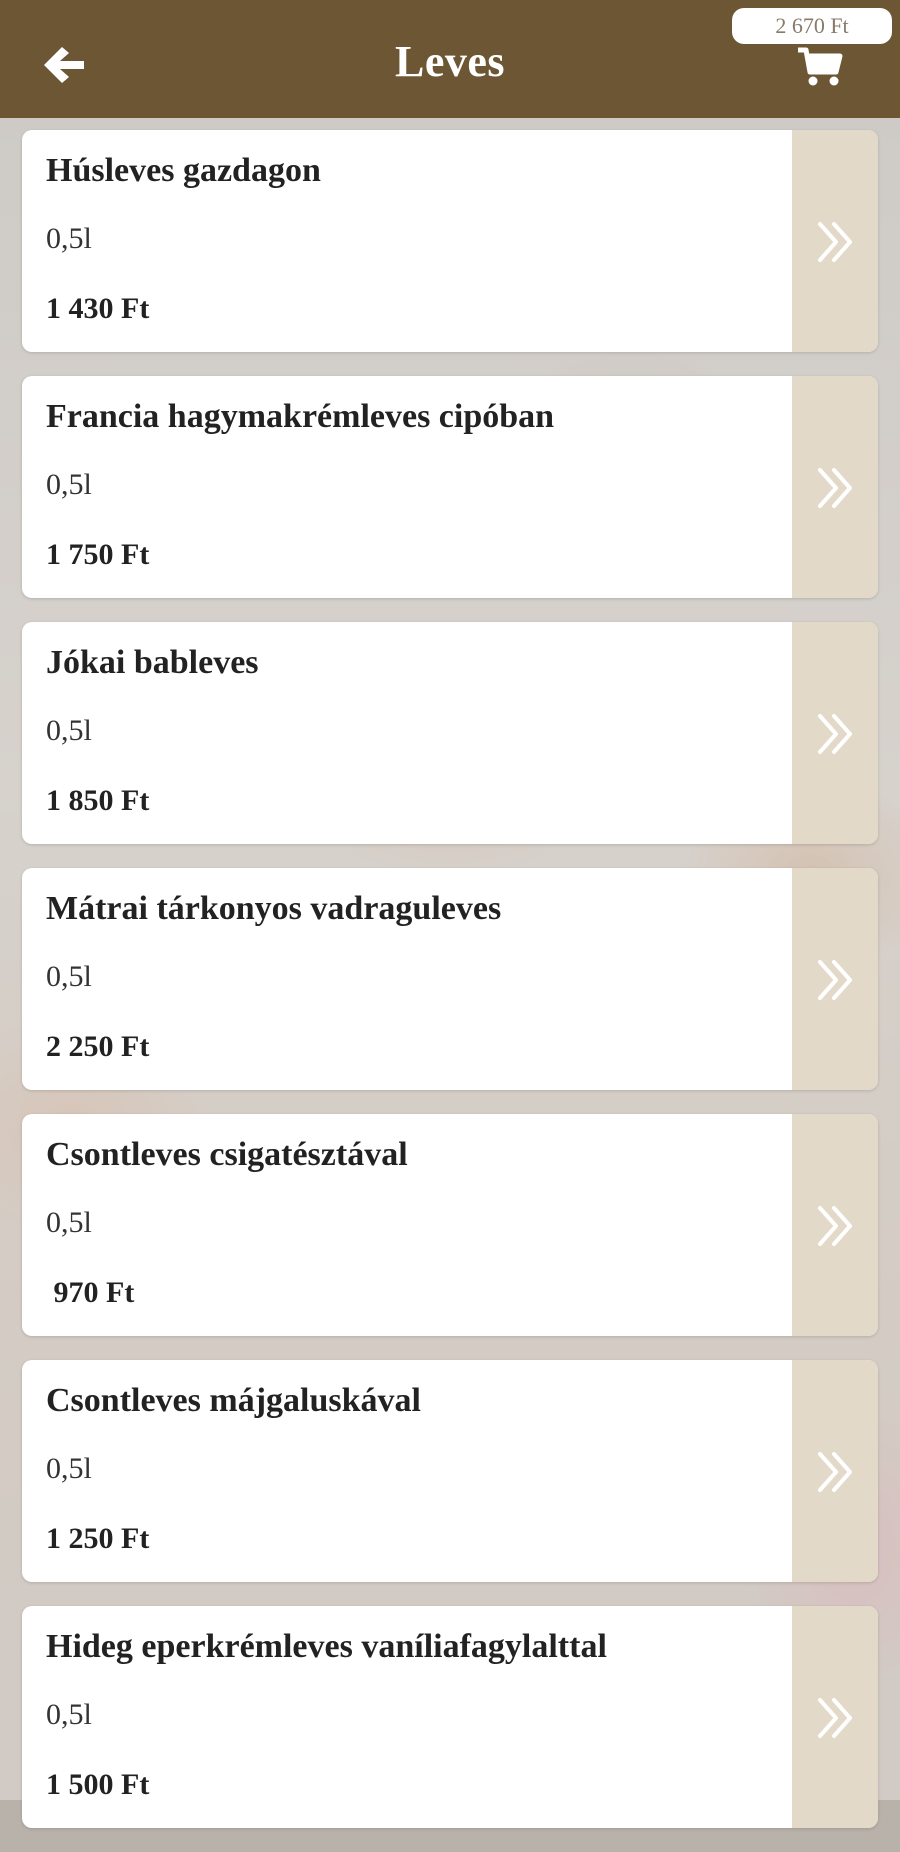  Describe the element at coordinates (98, 1784) in the screenshot. I see `menu-item-price: 1 500 Ft` at that location.